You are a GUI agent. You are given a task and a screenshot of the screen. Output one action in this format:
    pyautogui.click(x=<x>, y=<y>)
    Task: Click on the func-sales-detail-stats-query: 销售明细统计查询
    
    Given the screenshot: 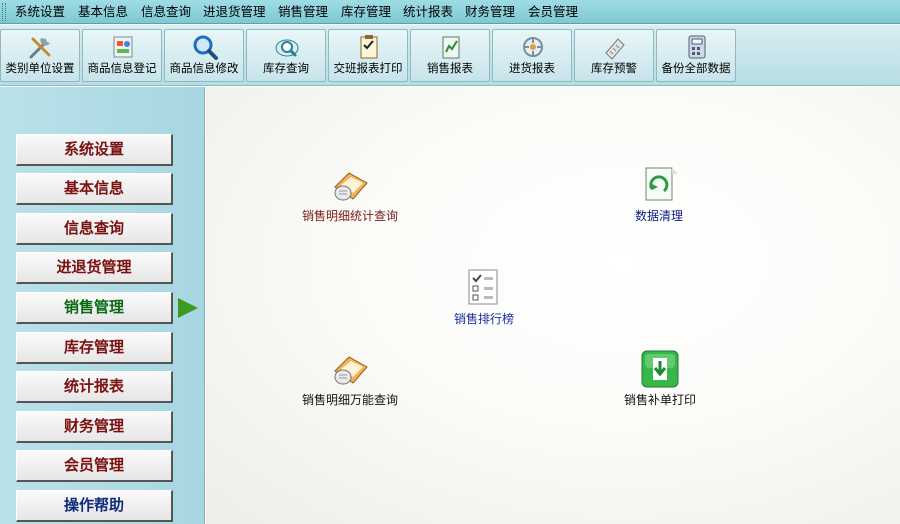 What is the action you would take?
    pyautogui.click(x=350, y=194)
    